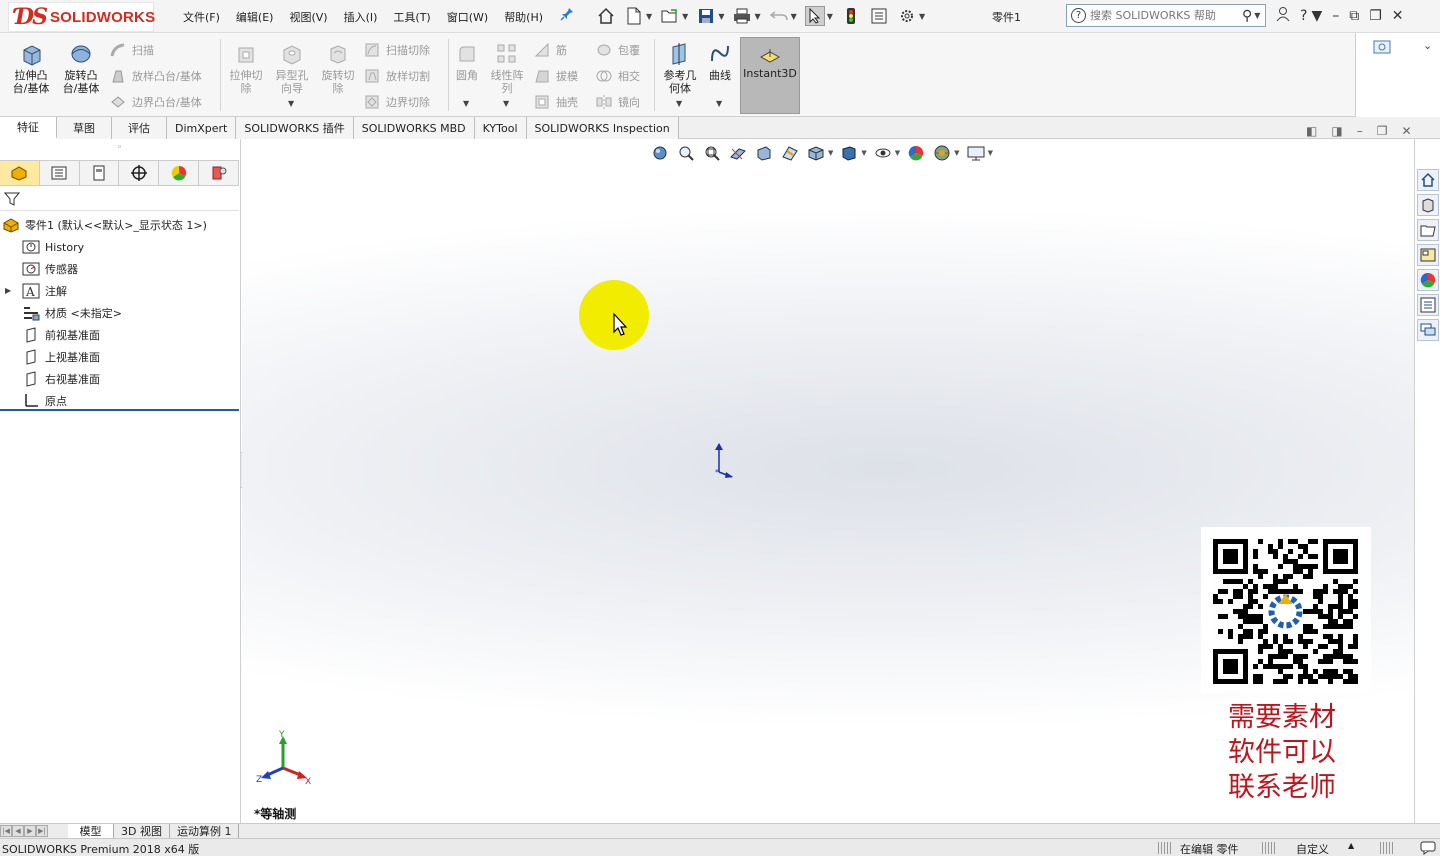  I want to click on collapse-ribbon-icon: ⌄, so click(1427, 45).